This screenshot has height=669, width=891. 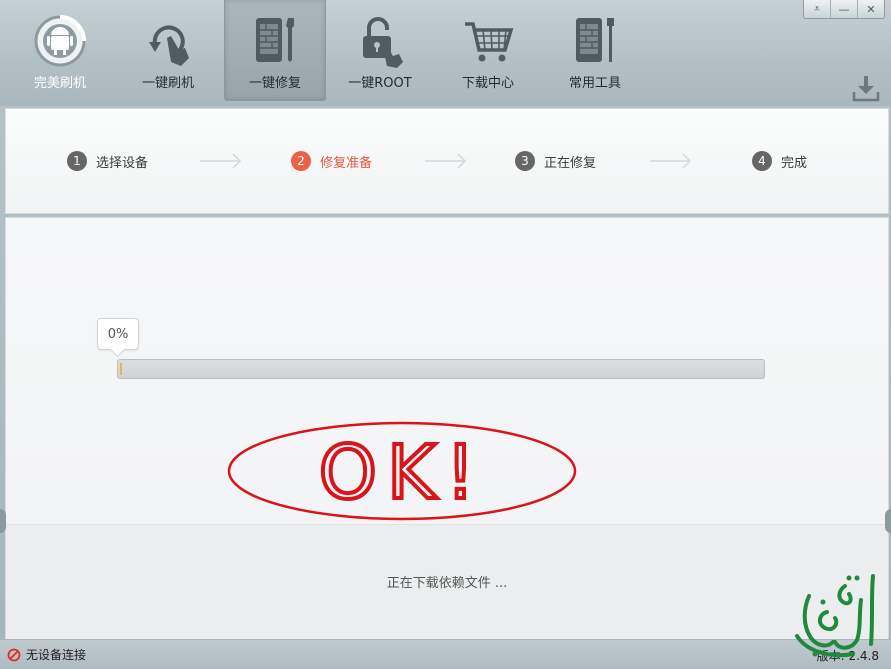 I want to click on device-status: 无设备连接, so click(x=46, y=654).